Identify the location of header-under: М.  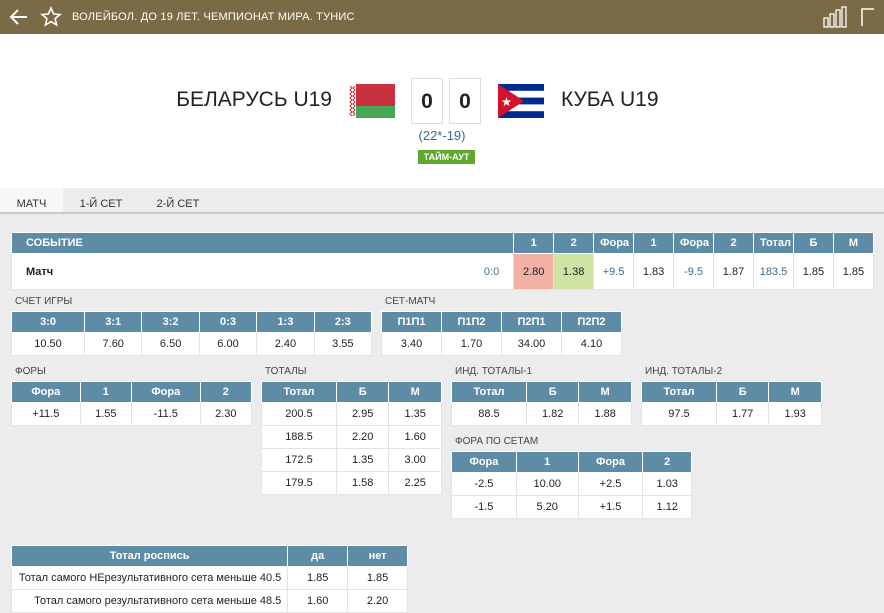
(853, 243).